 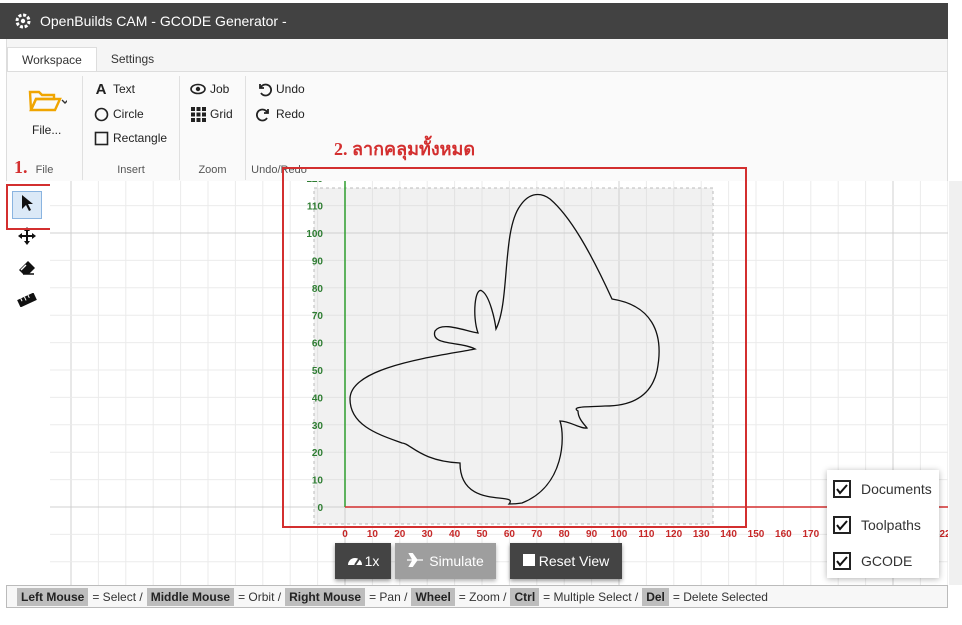 I want to click on zoom-job-label: Job, so click(x=220, y=89).